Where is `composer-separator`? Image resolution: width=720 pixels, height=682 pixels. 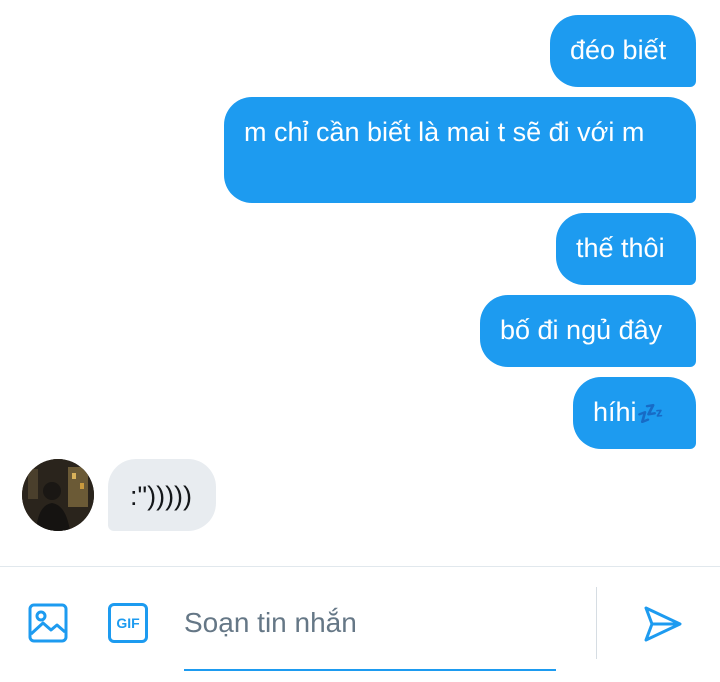 composer-separator is located at coordinates (596, 623).